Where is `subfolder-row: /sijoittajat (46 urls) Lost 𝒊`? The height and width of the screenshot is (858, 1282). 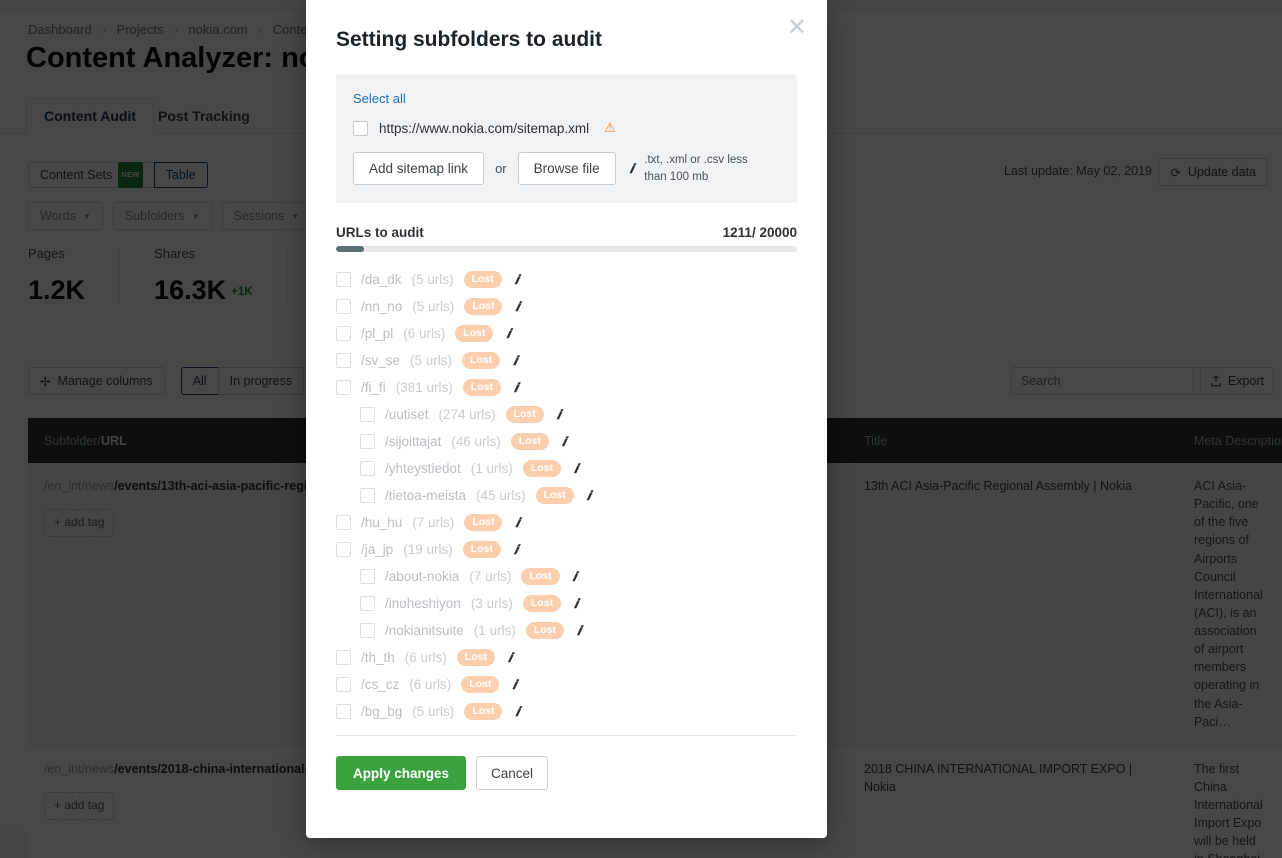 subfolder-row: /sijoittajat (46 urls) Lost 𝒊 is located at coordinates (566, 441).